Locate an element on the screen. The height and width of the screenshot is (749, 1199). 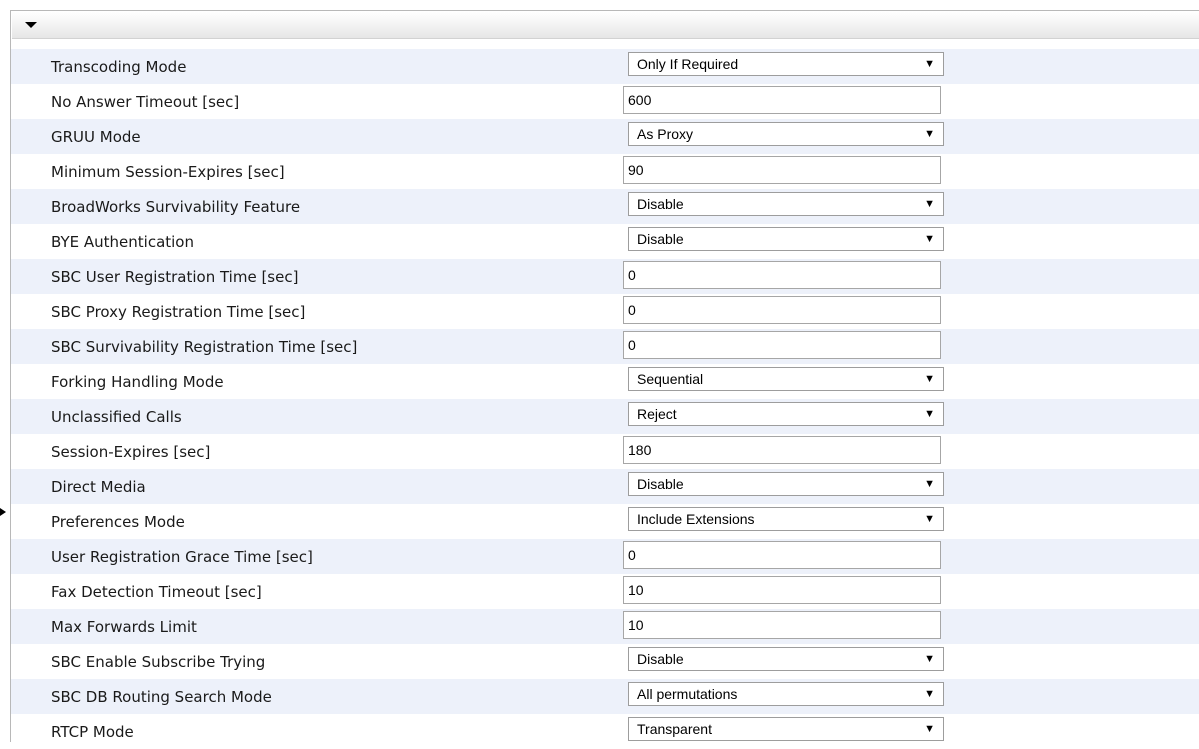
setting-label: SBC DB Routing Search Mode is located at coordinates (161, 697).